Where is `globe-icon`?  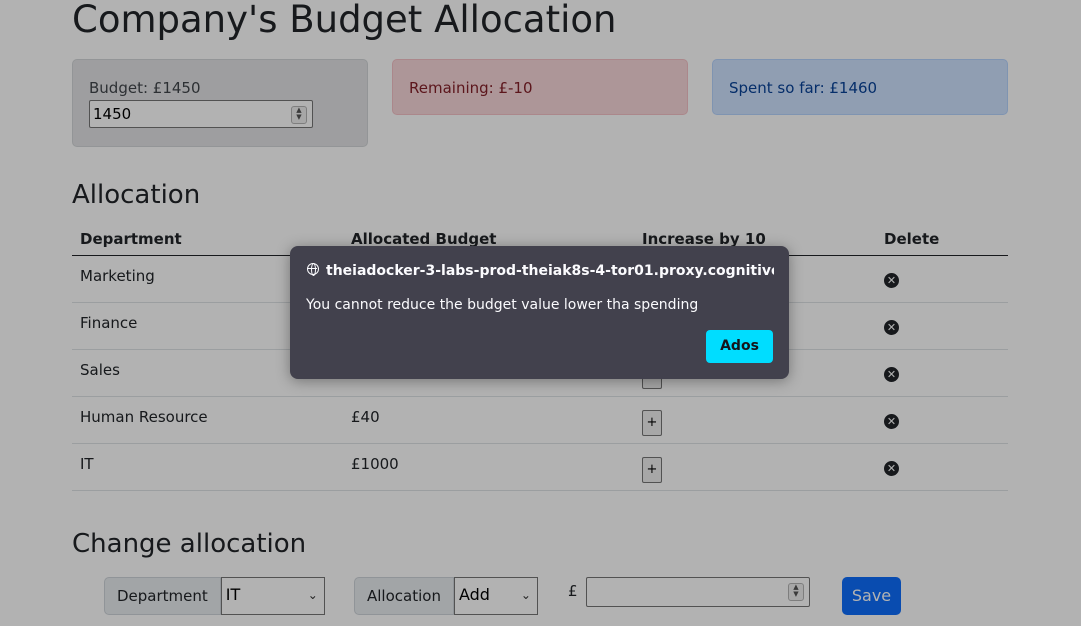 globe-icon is located at coordinates (313, 269).